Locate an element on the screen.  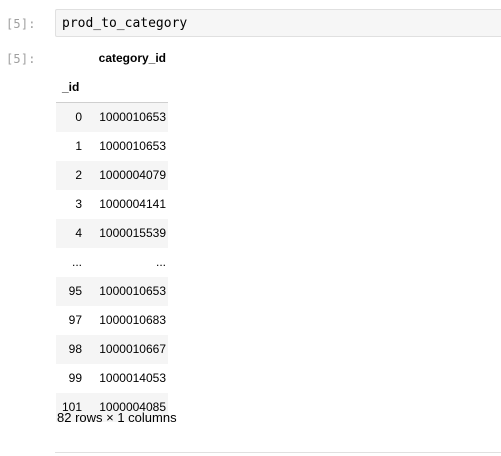
output-prompt: [5]: is located at coordinates (21, 59).